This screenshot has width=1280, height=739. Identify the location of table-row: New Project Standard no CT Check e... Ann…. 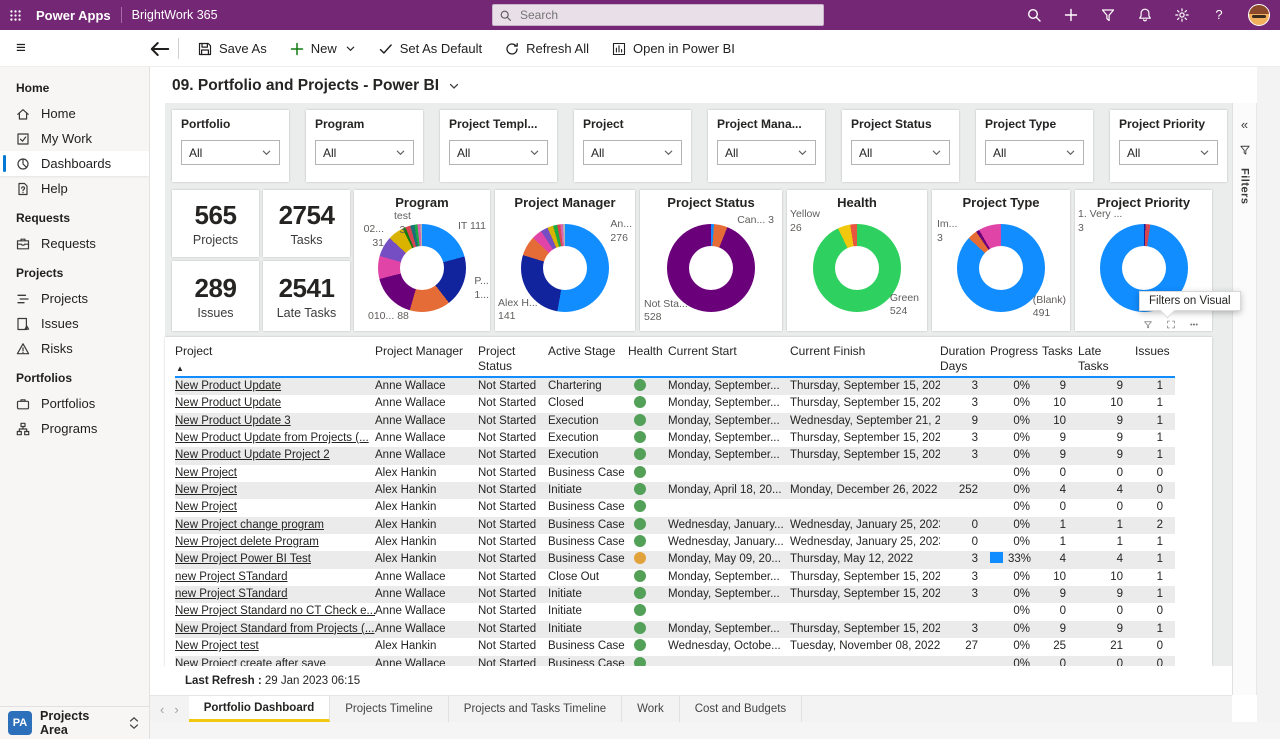
(675, 611).